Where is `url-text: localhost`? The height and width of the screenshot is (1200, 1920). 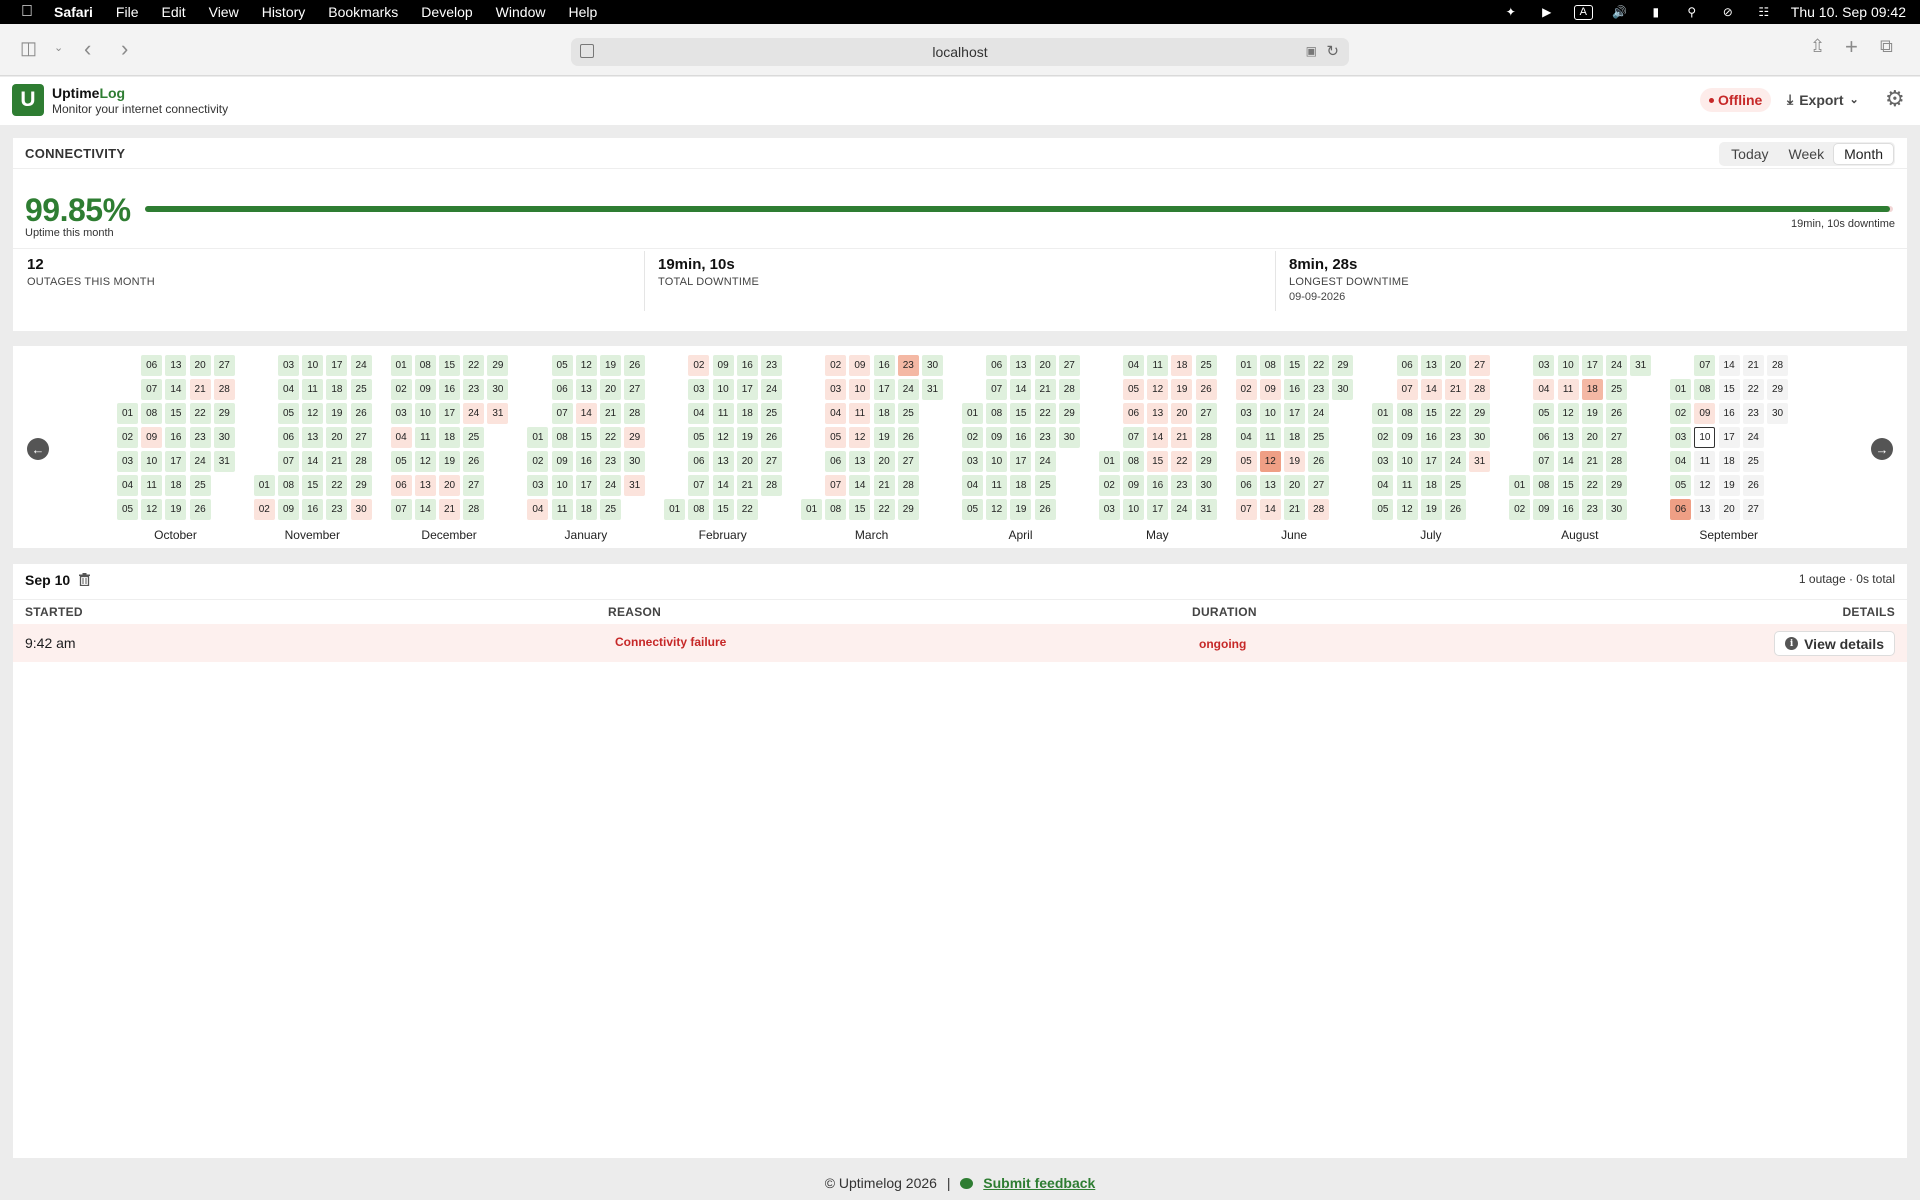
url-text: localhost is located at coordinates (959, 52).